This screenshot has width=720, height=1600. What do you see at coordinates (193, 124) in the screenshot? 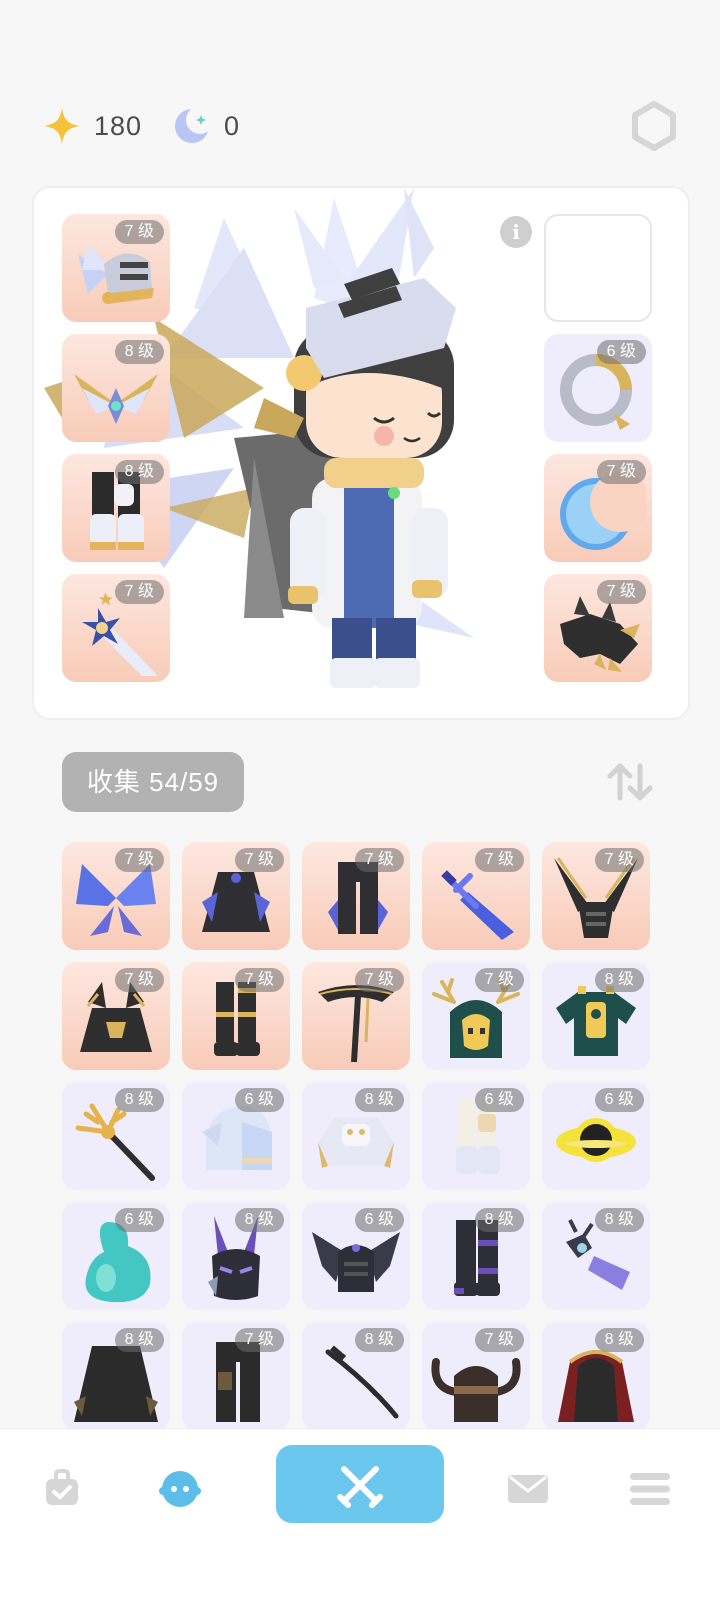
I see `moon-icon` at bounding box center [193, 124].